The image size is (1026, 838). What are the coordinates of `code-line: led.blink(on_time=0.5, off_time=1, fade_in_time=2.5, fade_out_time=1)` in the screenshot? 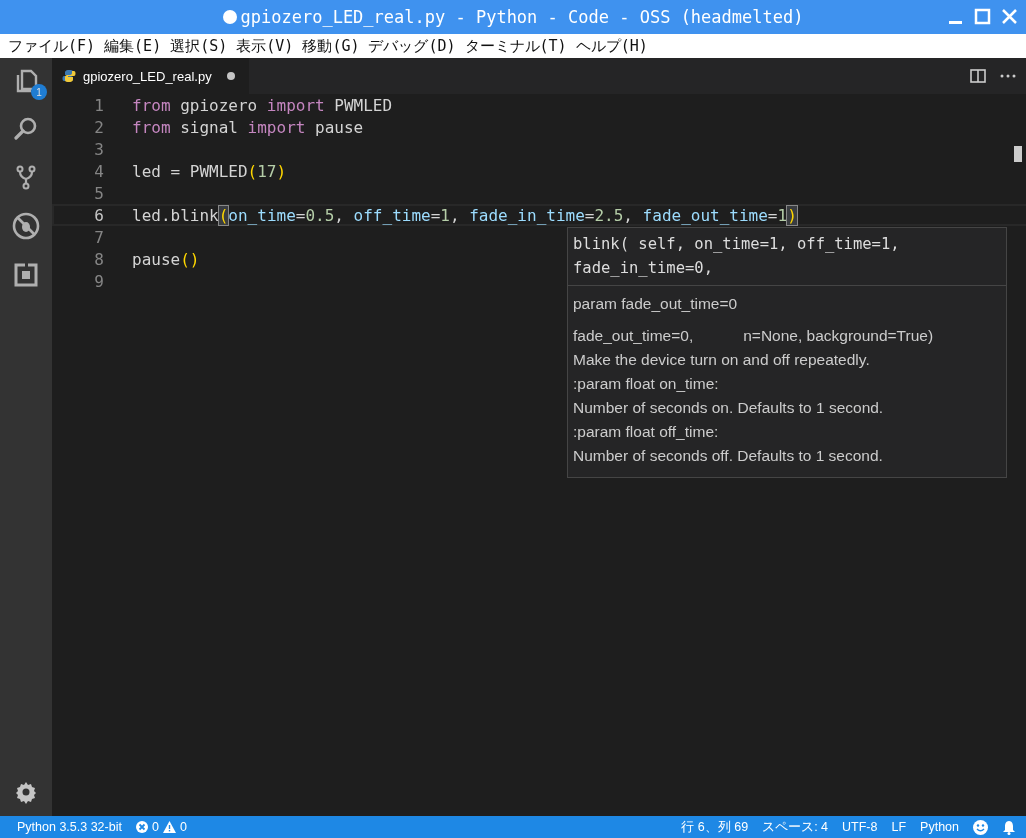 It's located at (464, 215).